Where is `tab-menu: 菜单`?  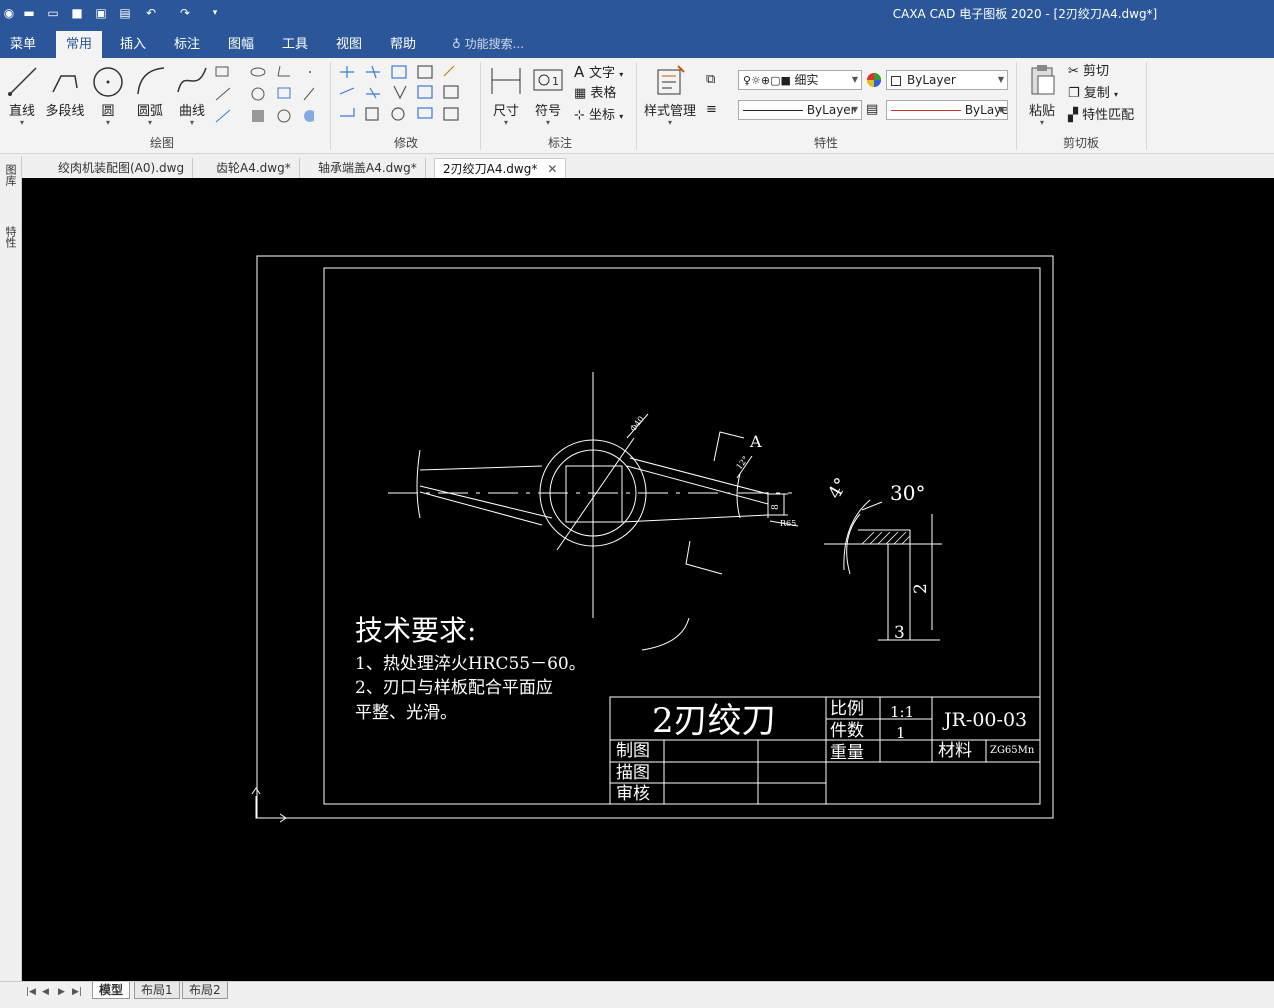 tab-menu: 菜单 is located at coordinates (23, 44).